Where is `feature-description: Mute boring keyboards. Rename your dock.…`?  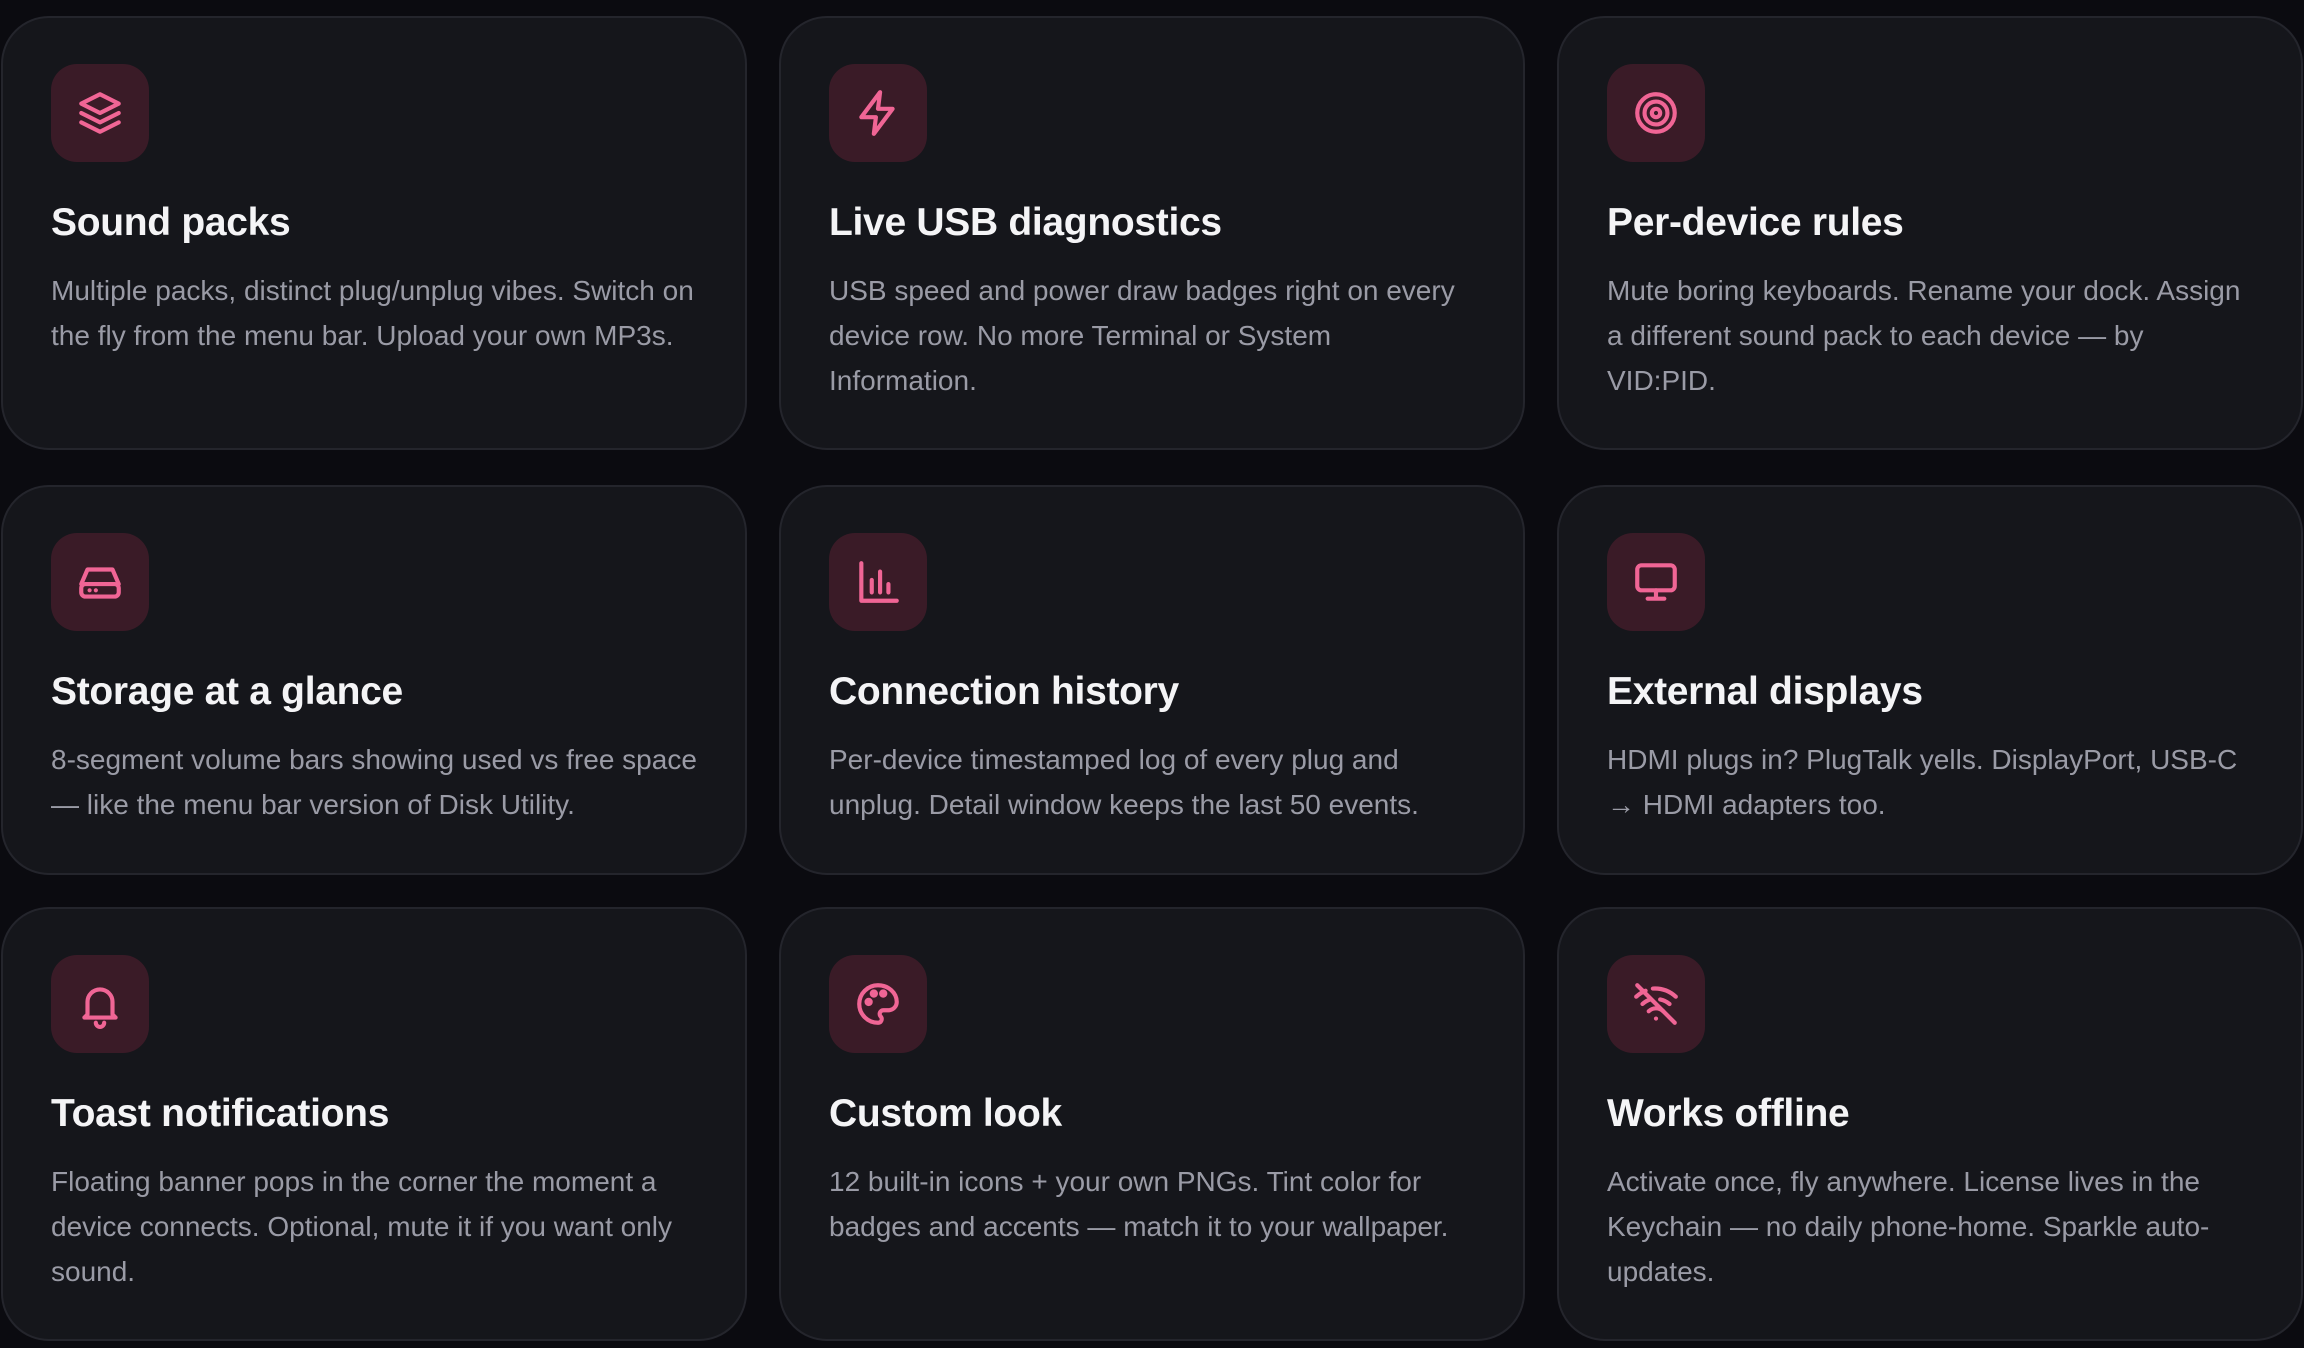 feature-description: Mute boring keyboards. Rename your dock.… is located at coordinates (1924, 335).